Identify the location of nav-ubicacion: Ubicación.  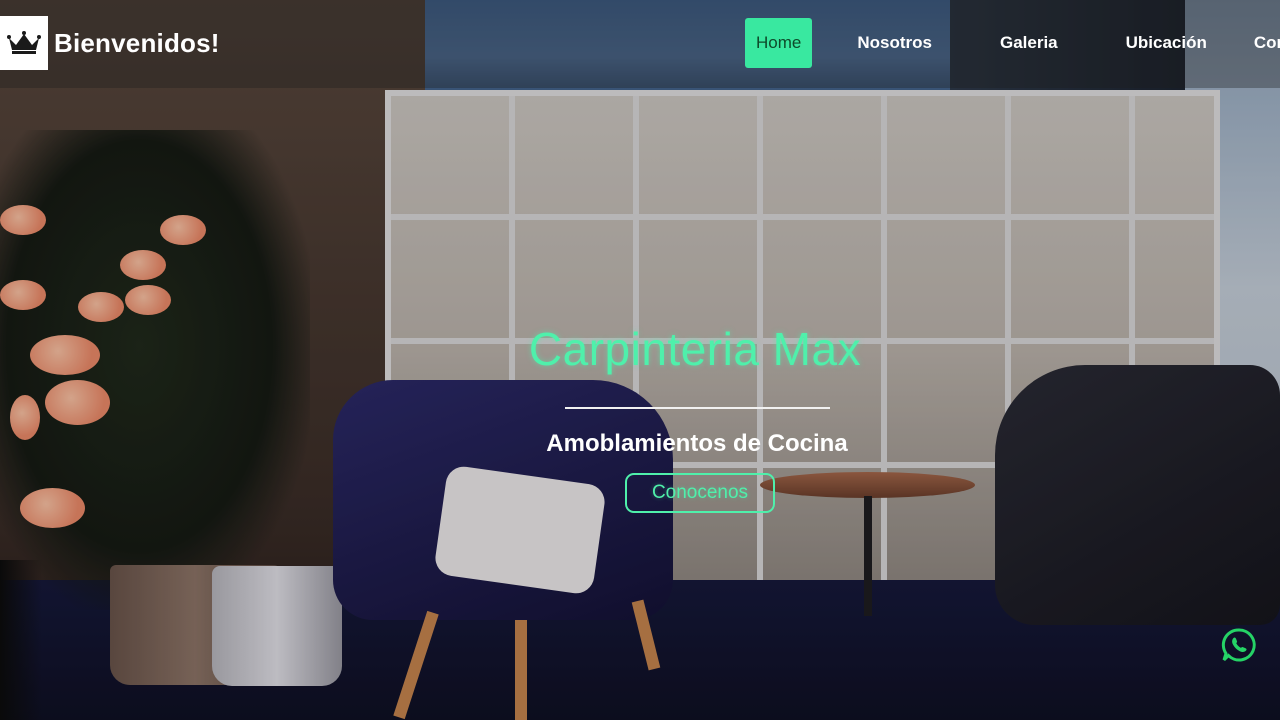
(1166, 43).